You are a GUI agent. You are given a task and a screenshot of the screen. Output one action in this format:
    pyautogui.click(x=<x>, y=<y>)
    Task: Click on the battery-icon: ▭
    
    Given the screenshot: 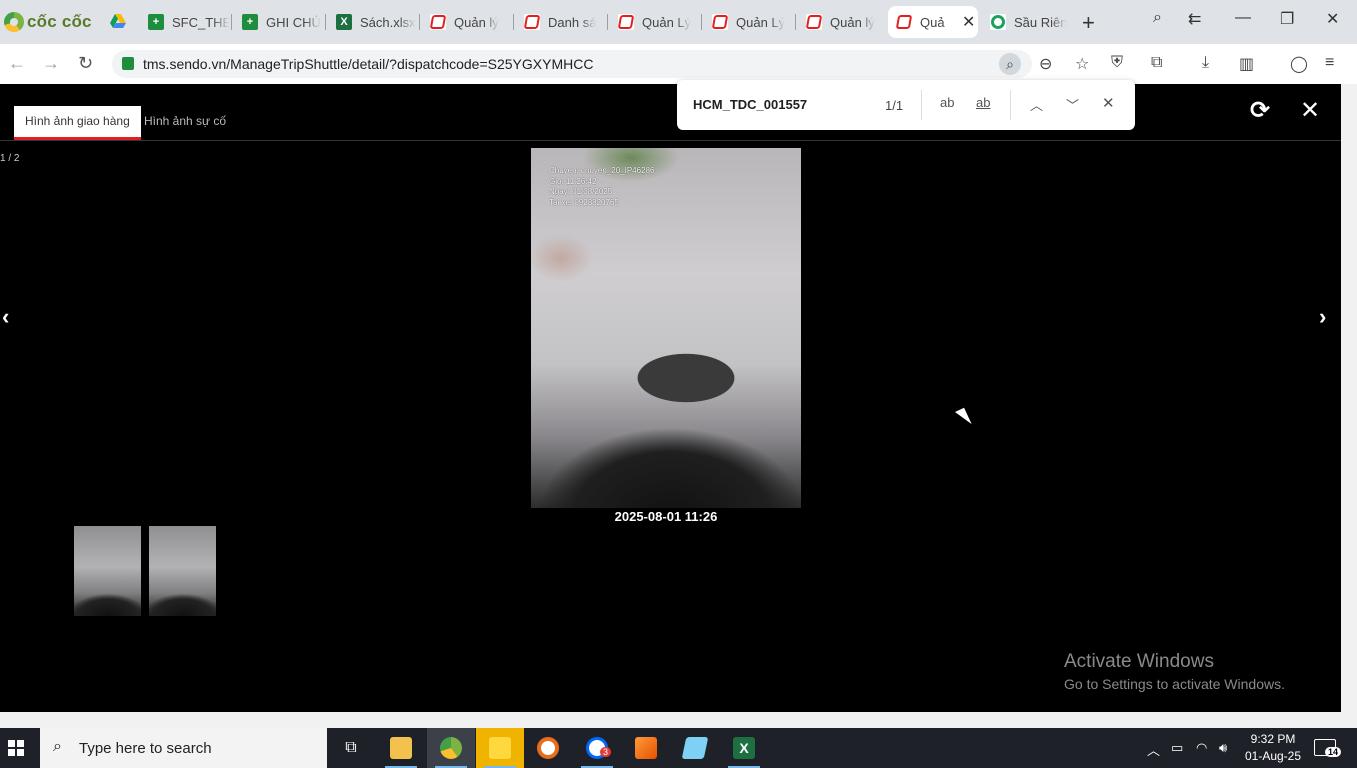 What is the action you would take?
    pyautogui.click(x=1177, y=748)
    